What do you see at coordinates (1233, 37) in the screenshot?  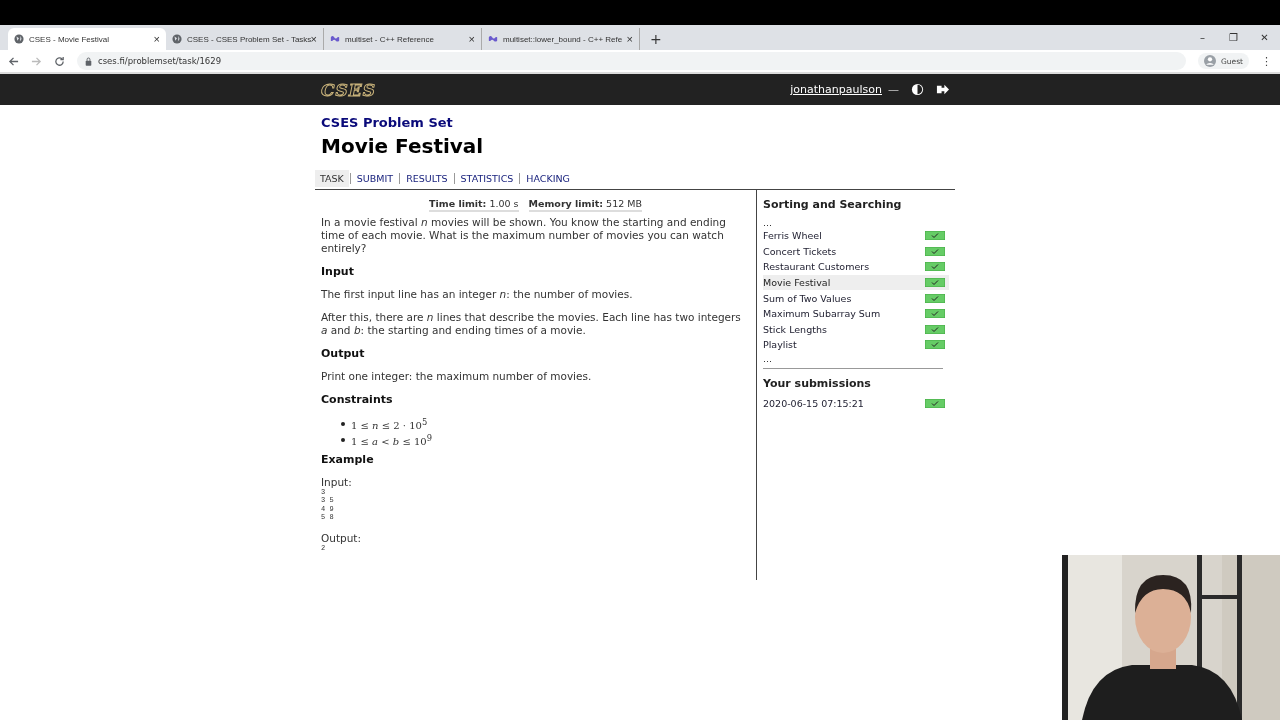 I see `window-button: ❐` at bounding box center [1233, 37].